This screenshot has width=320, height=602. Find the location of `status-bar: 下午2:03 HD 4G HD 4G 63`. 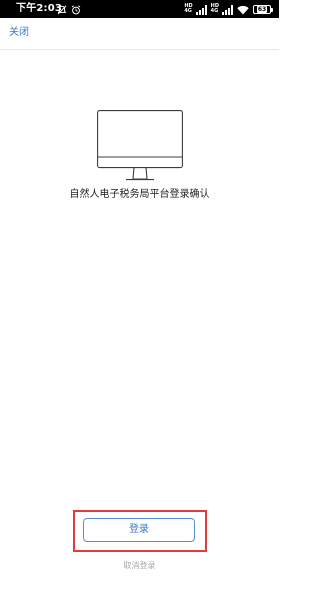

status-bar: 下午2:03 HD 4G HD 4G 63 is located at coordinates (139, 9).